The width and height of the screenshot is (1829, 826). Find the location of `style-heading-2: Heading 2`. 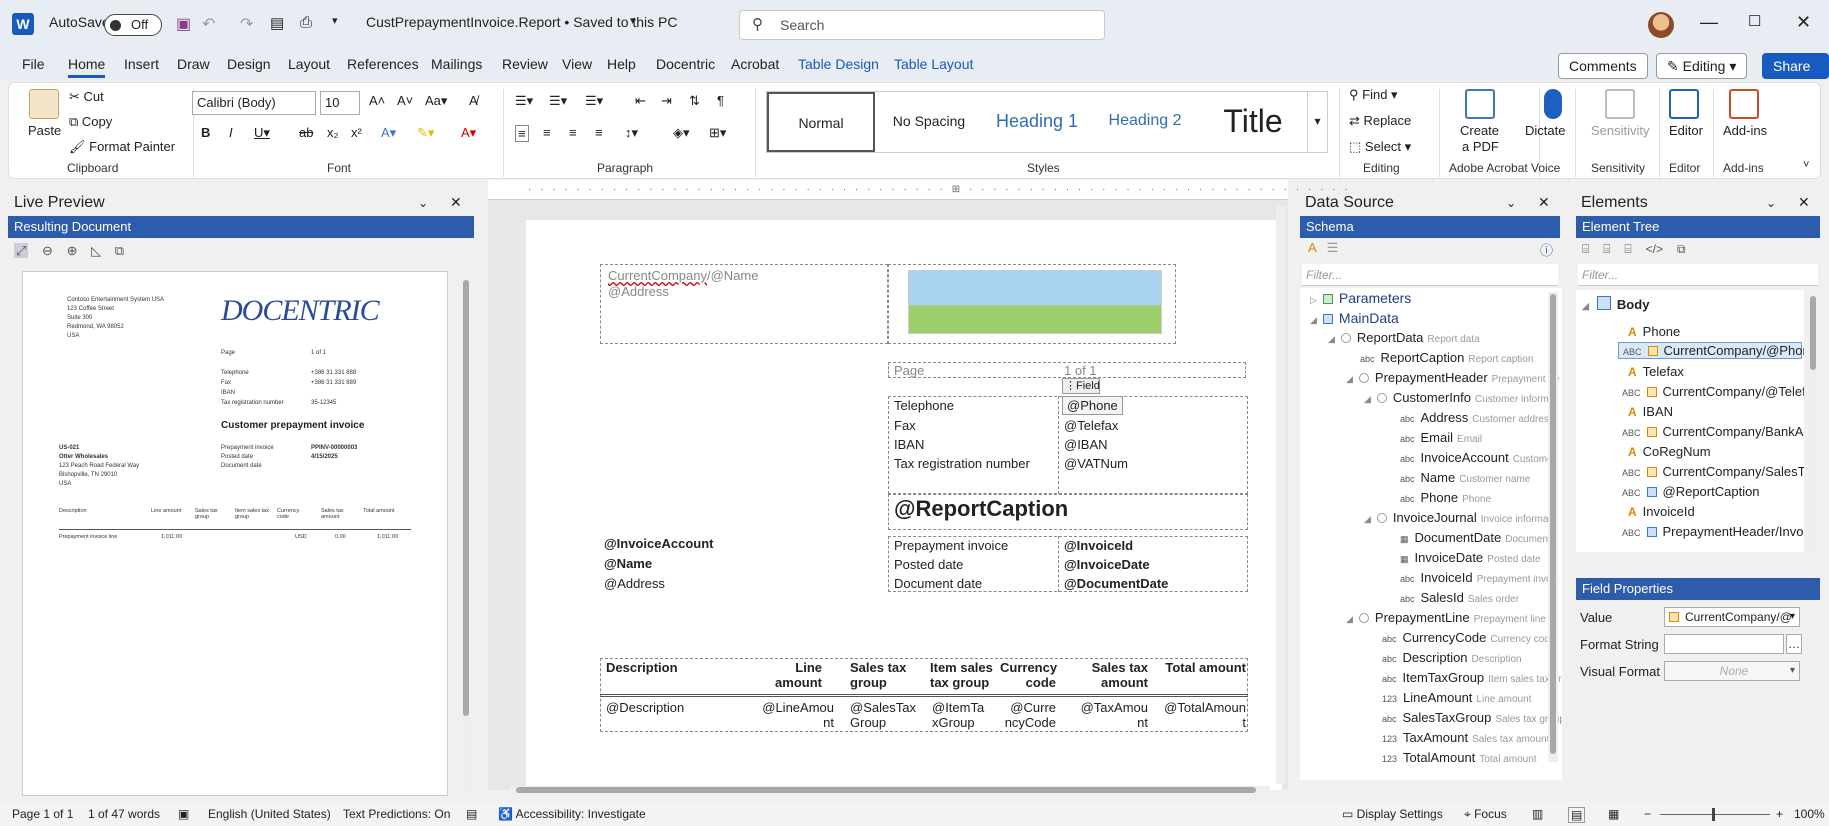

style-heading-2: Heading 2 is located at coordinates (1145, 122).